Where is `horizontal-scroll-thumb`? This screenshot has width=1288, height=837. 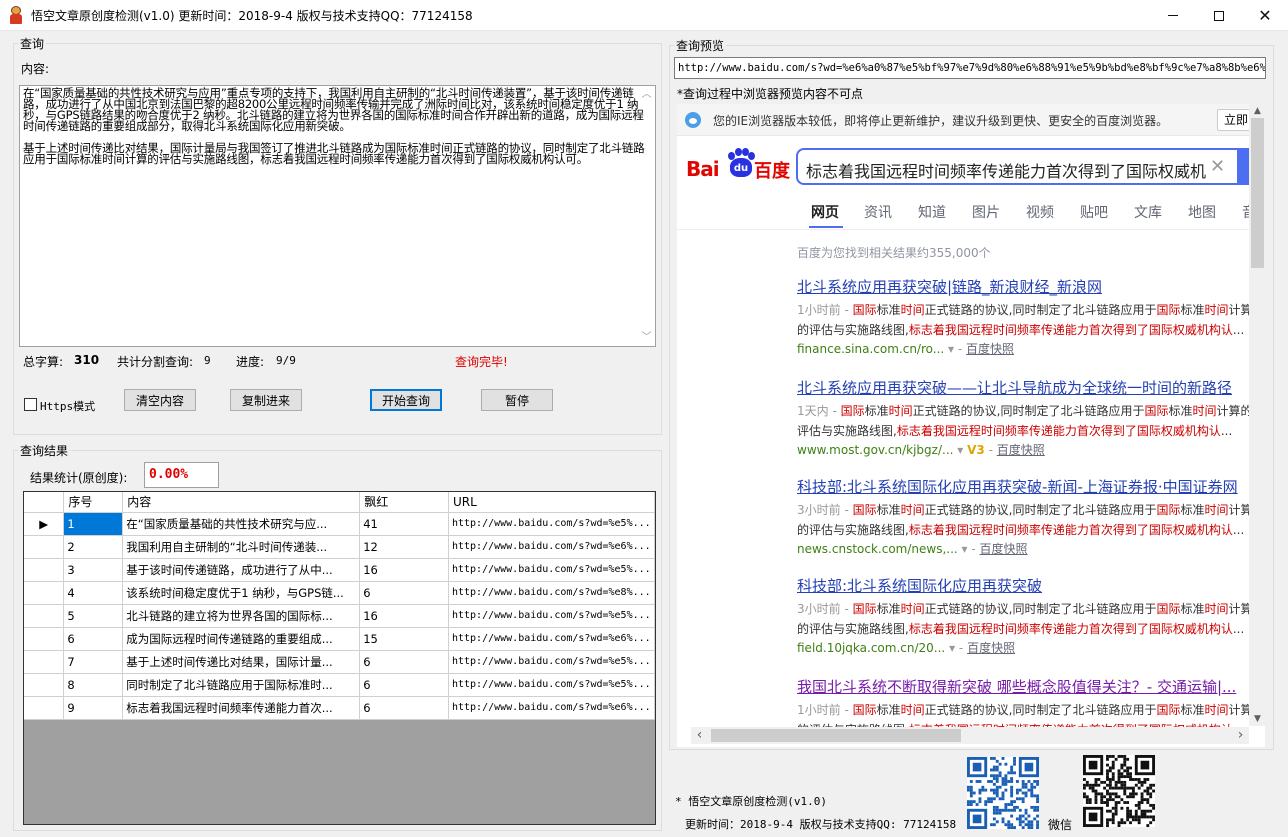
horizontal-scroll-thumb is located at coordinates (836, 735).